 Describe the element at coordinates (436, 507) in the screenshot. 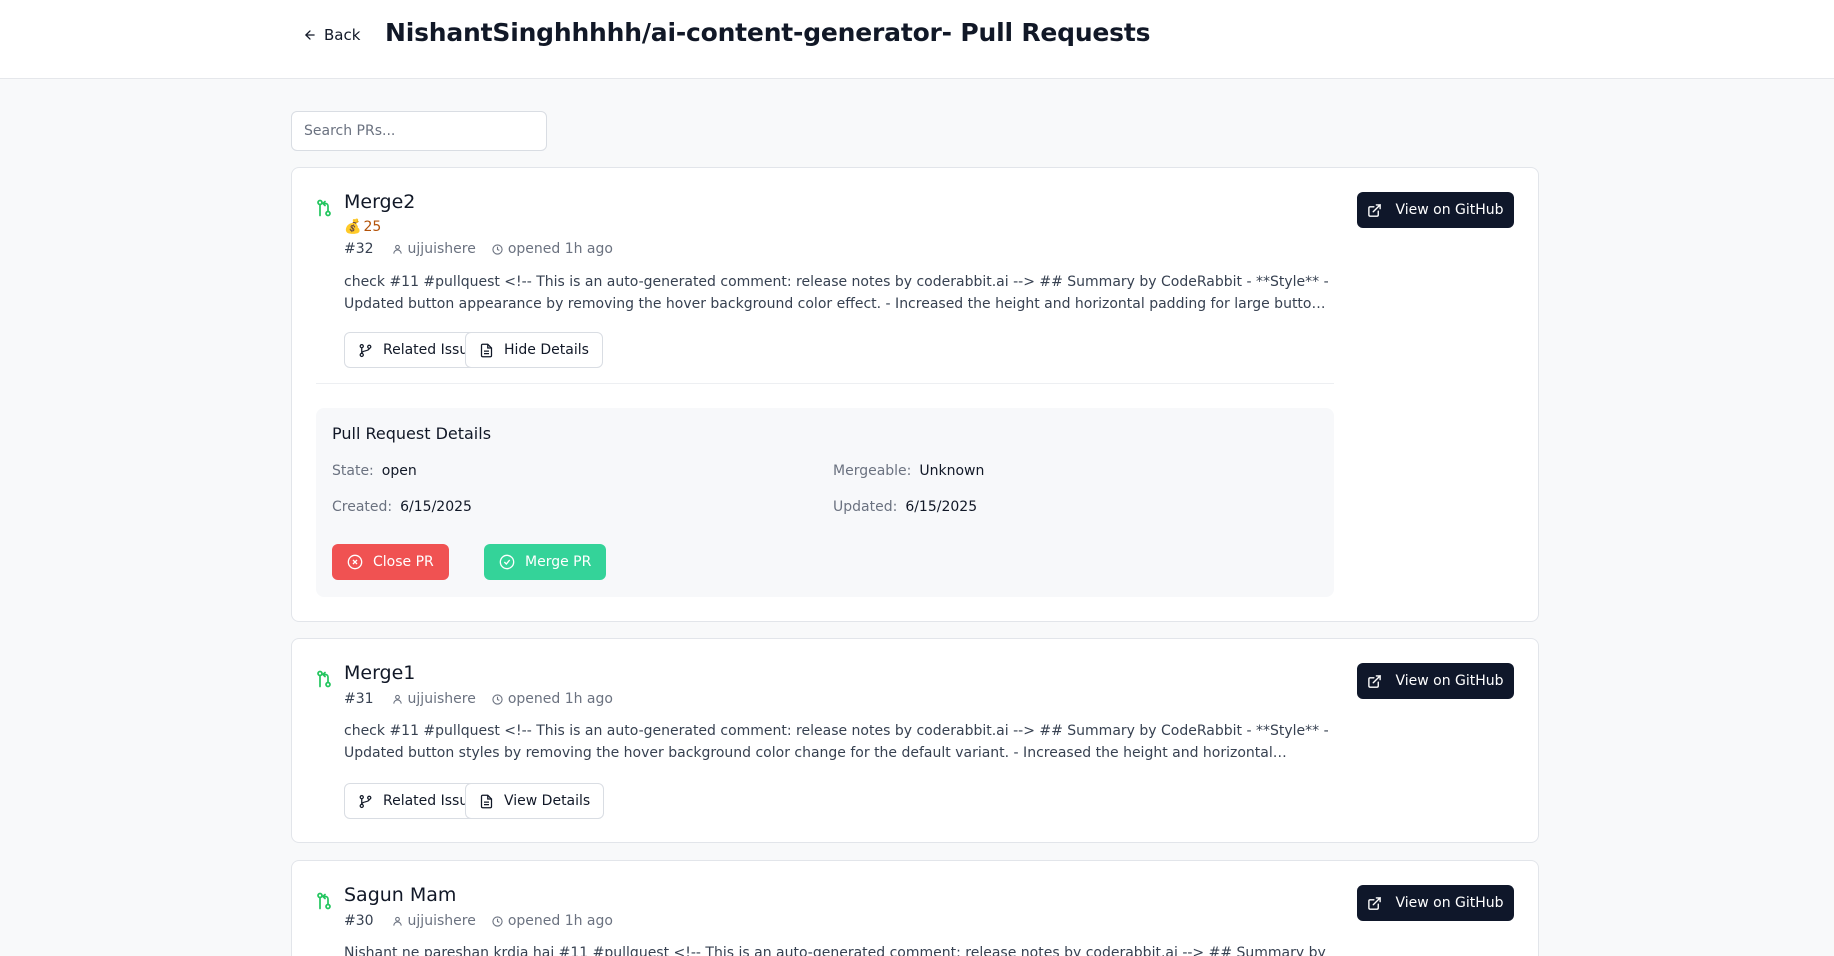

I see `created-value: 6/15/2025` at that location.